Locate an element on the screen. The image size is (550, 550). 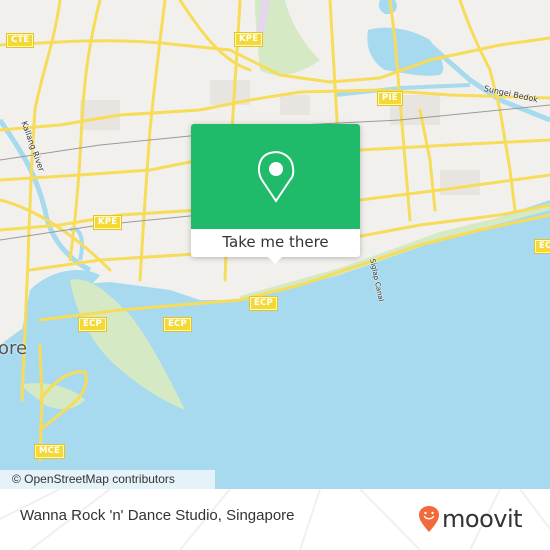
map-pin-icon is located at coordinates (276, 177).